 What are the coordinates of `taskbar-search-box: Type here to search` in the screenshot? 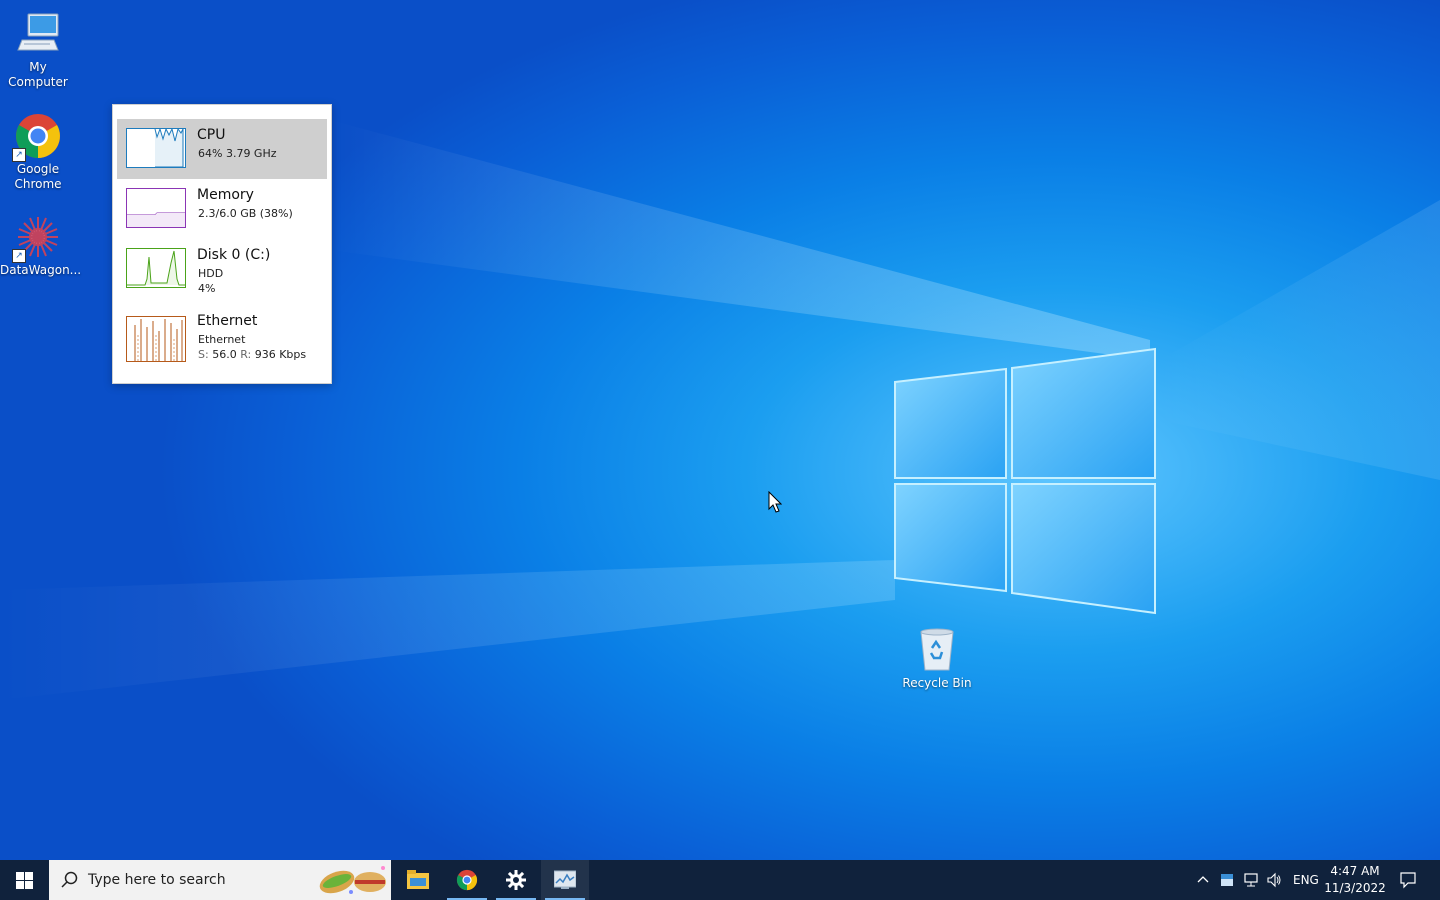 It's located at (220, 880).